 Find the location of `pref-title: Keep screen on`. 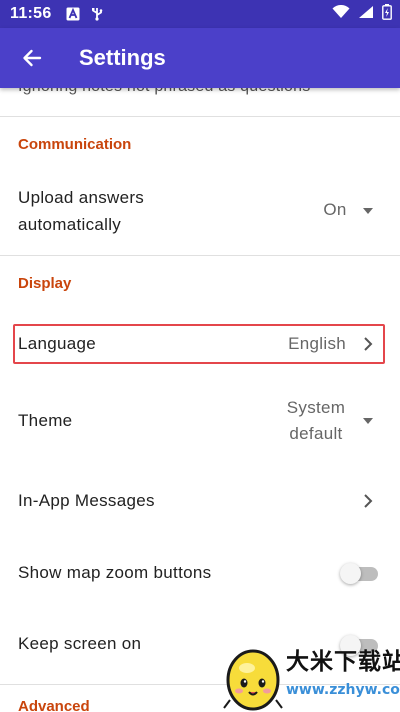

pref-title: Keep screen on is located at coordinates (80, 643).